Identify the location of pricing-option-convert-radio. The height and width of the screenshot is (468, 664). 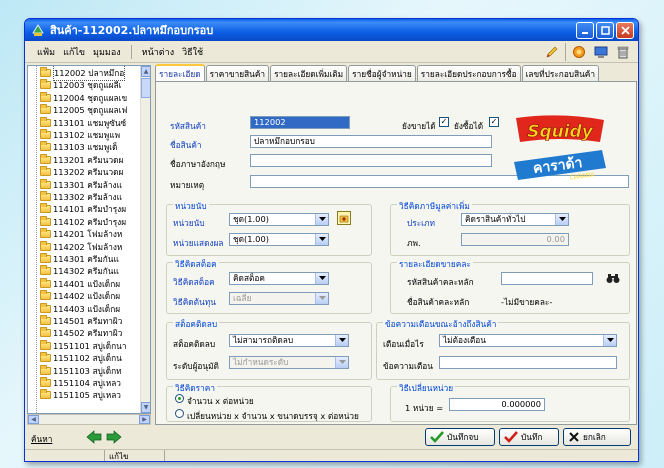
(179, 413).